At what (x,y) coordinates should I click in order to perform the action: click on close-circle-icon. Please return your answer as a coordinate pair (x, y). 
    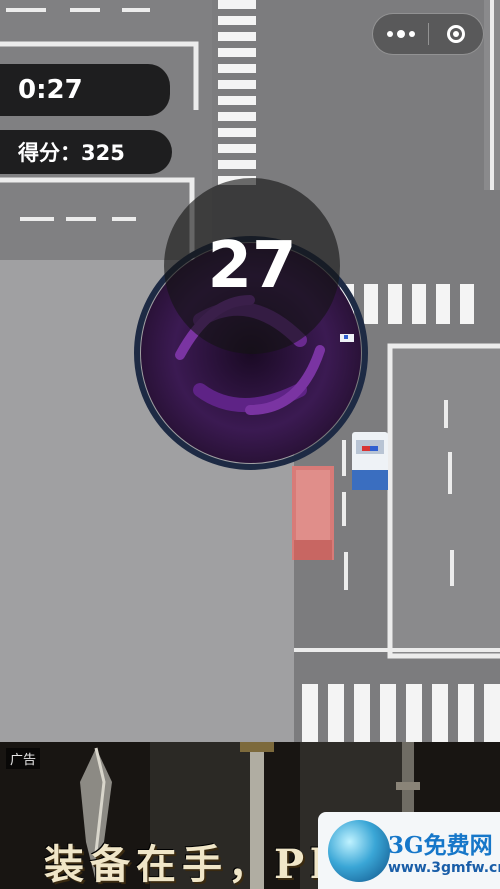
    Looking at the image, I should click on (456, 34).